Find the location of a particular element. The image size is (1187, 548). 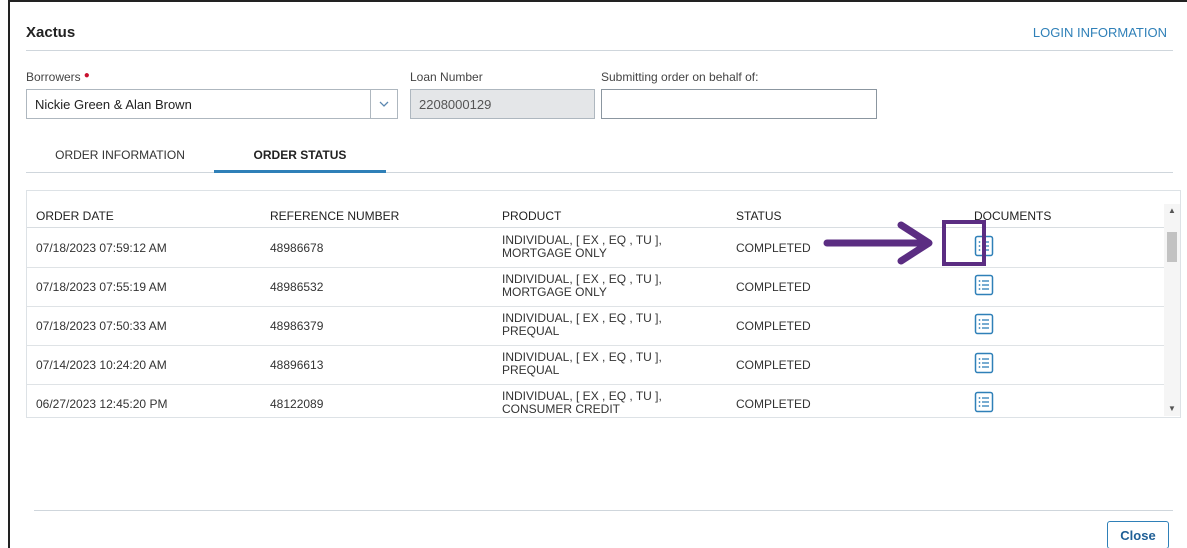

close-button: Close is located at coordinates (1138, 534).